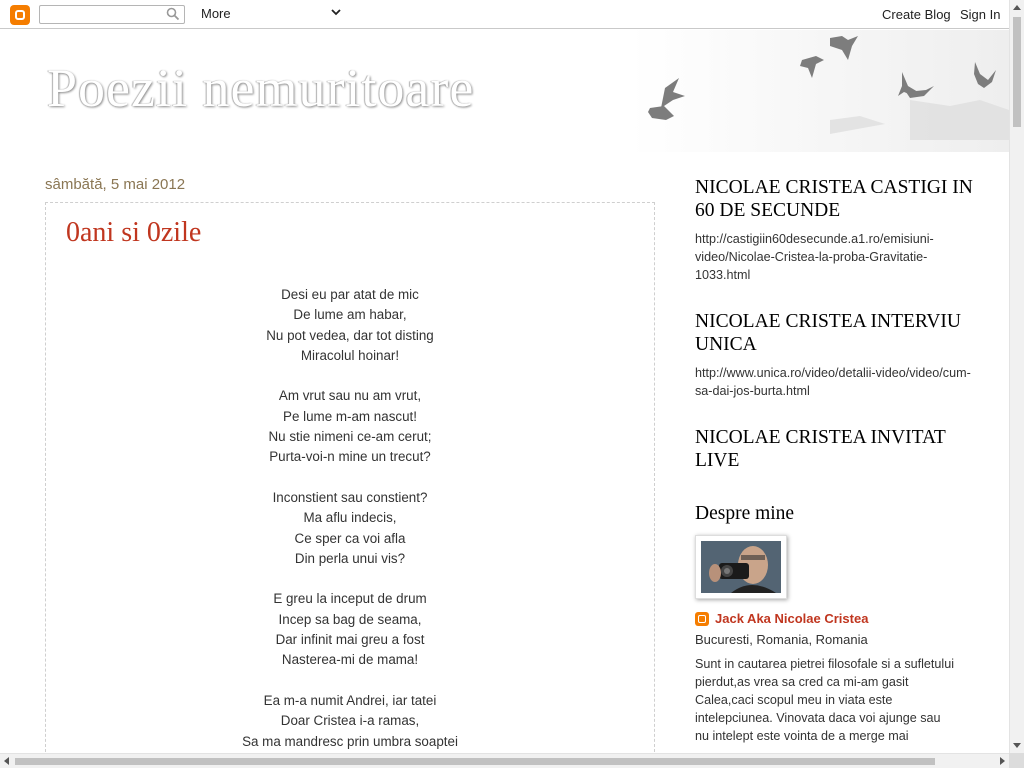  What do you see at coordinates (745, 513) in the screenshot?
I see `profile-widget-title: Despre mine` at bounding box center [745, 513].